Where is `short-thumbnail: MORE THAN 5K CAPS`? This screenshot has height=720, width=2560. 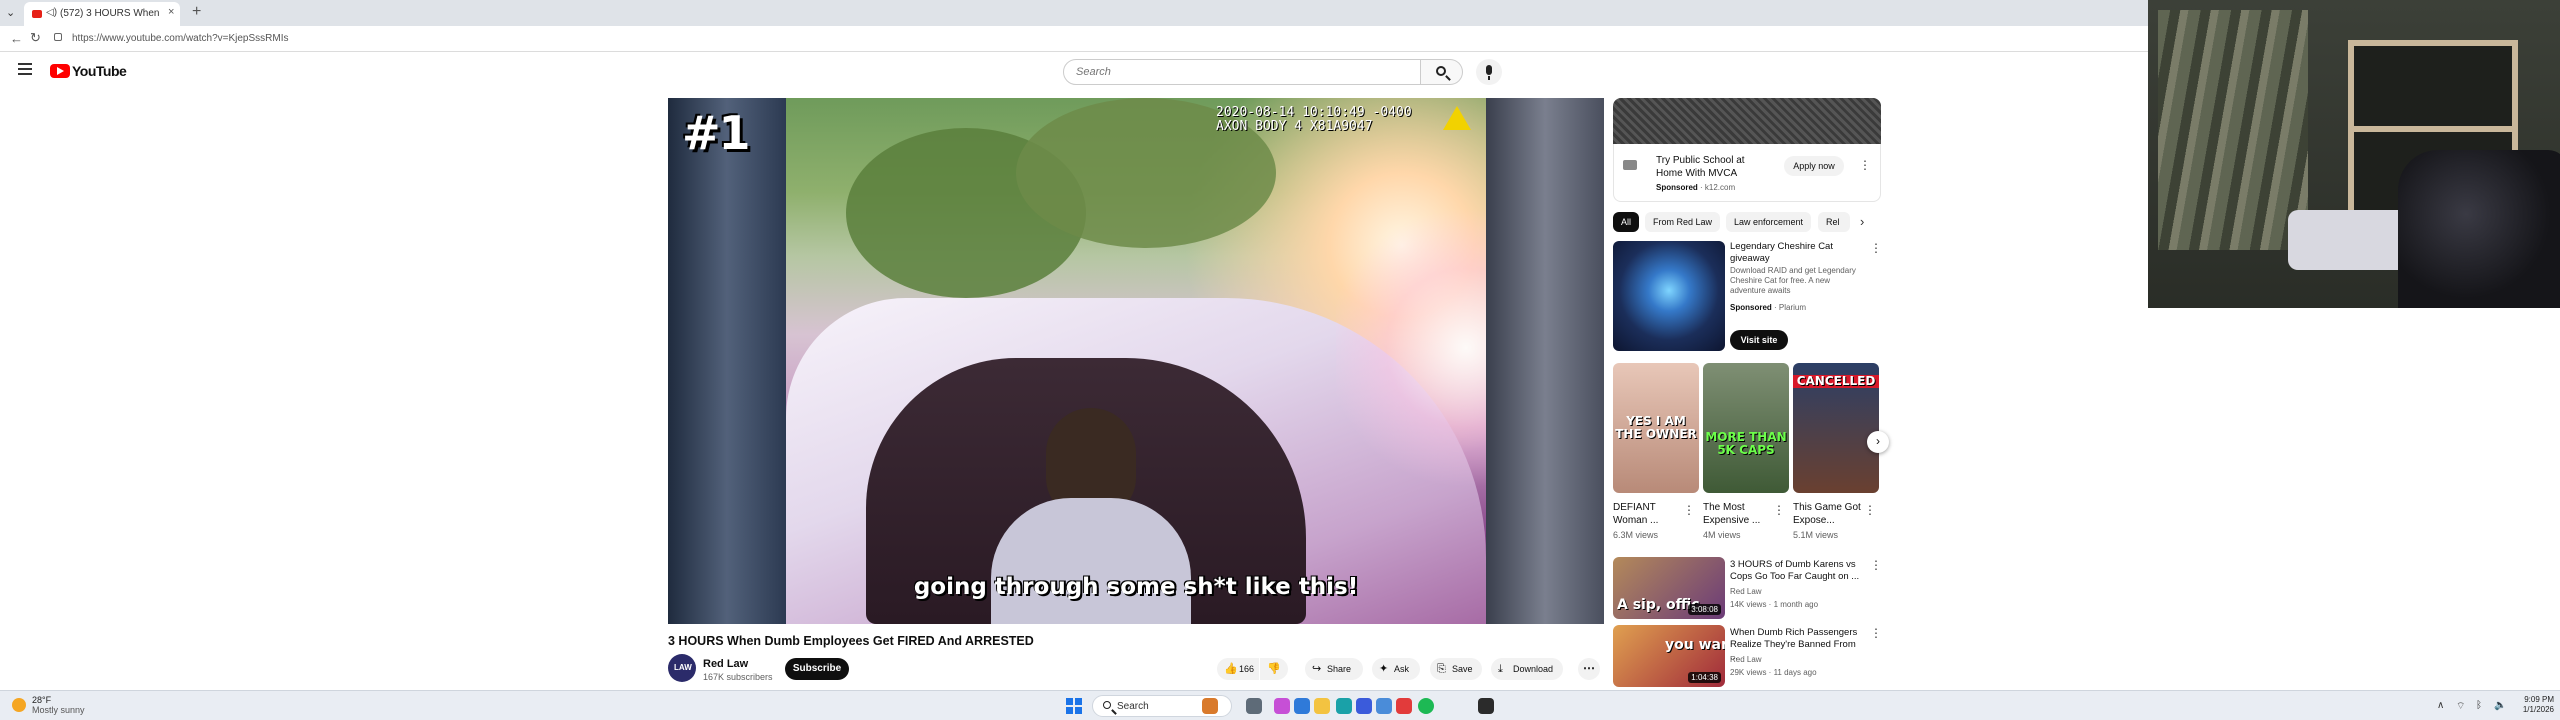
short-thumbnail: MORE THAN 5K CAPS is located at coordinates (1746, 428).